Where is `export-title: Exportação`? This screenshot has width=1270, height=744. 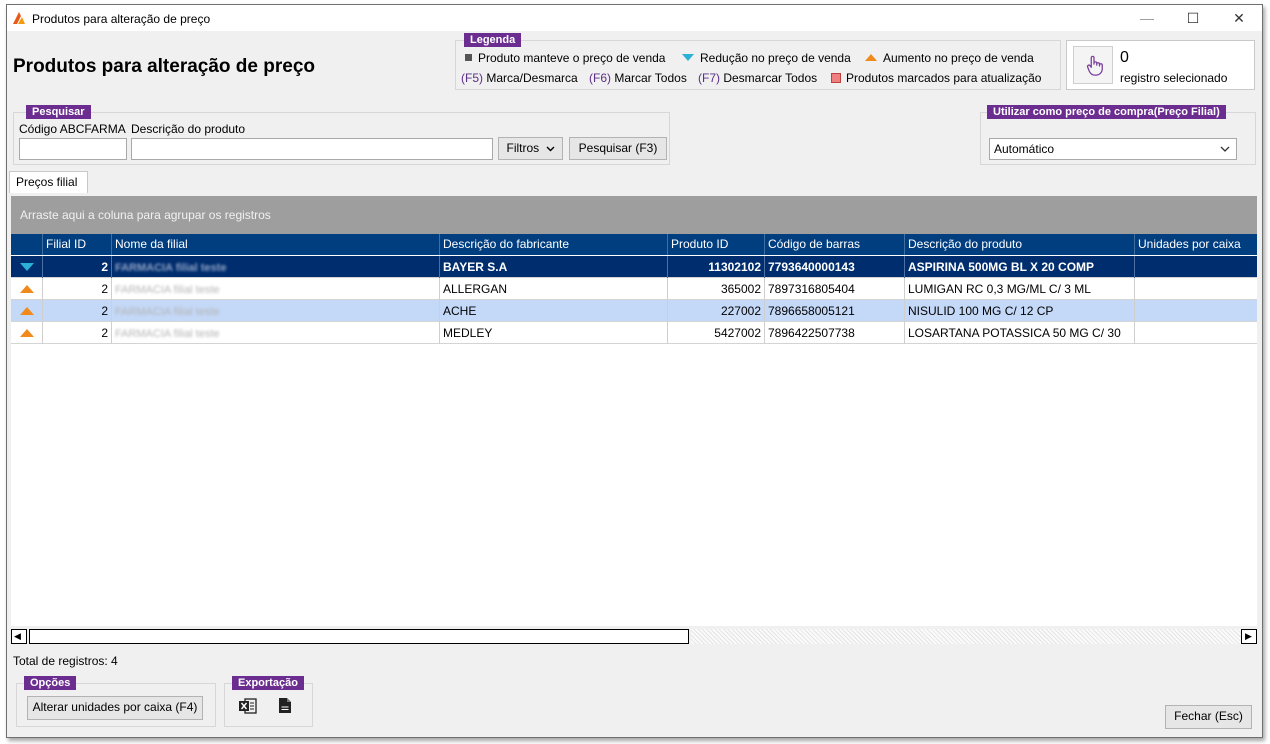
export-title: Exportação is located at coordinates (268, 683).